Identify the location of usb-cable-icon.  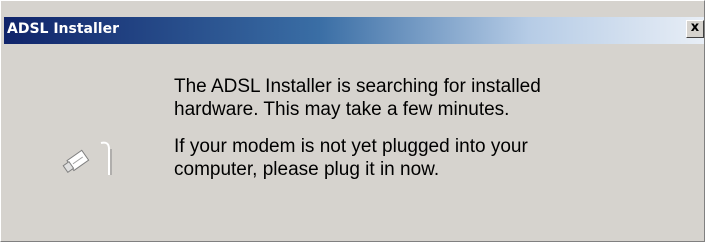
(87, 158).